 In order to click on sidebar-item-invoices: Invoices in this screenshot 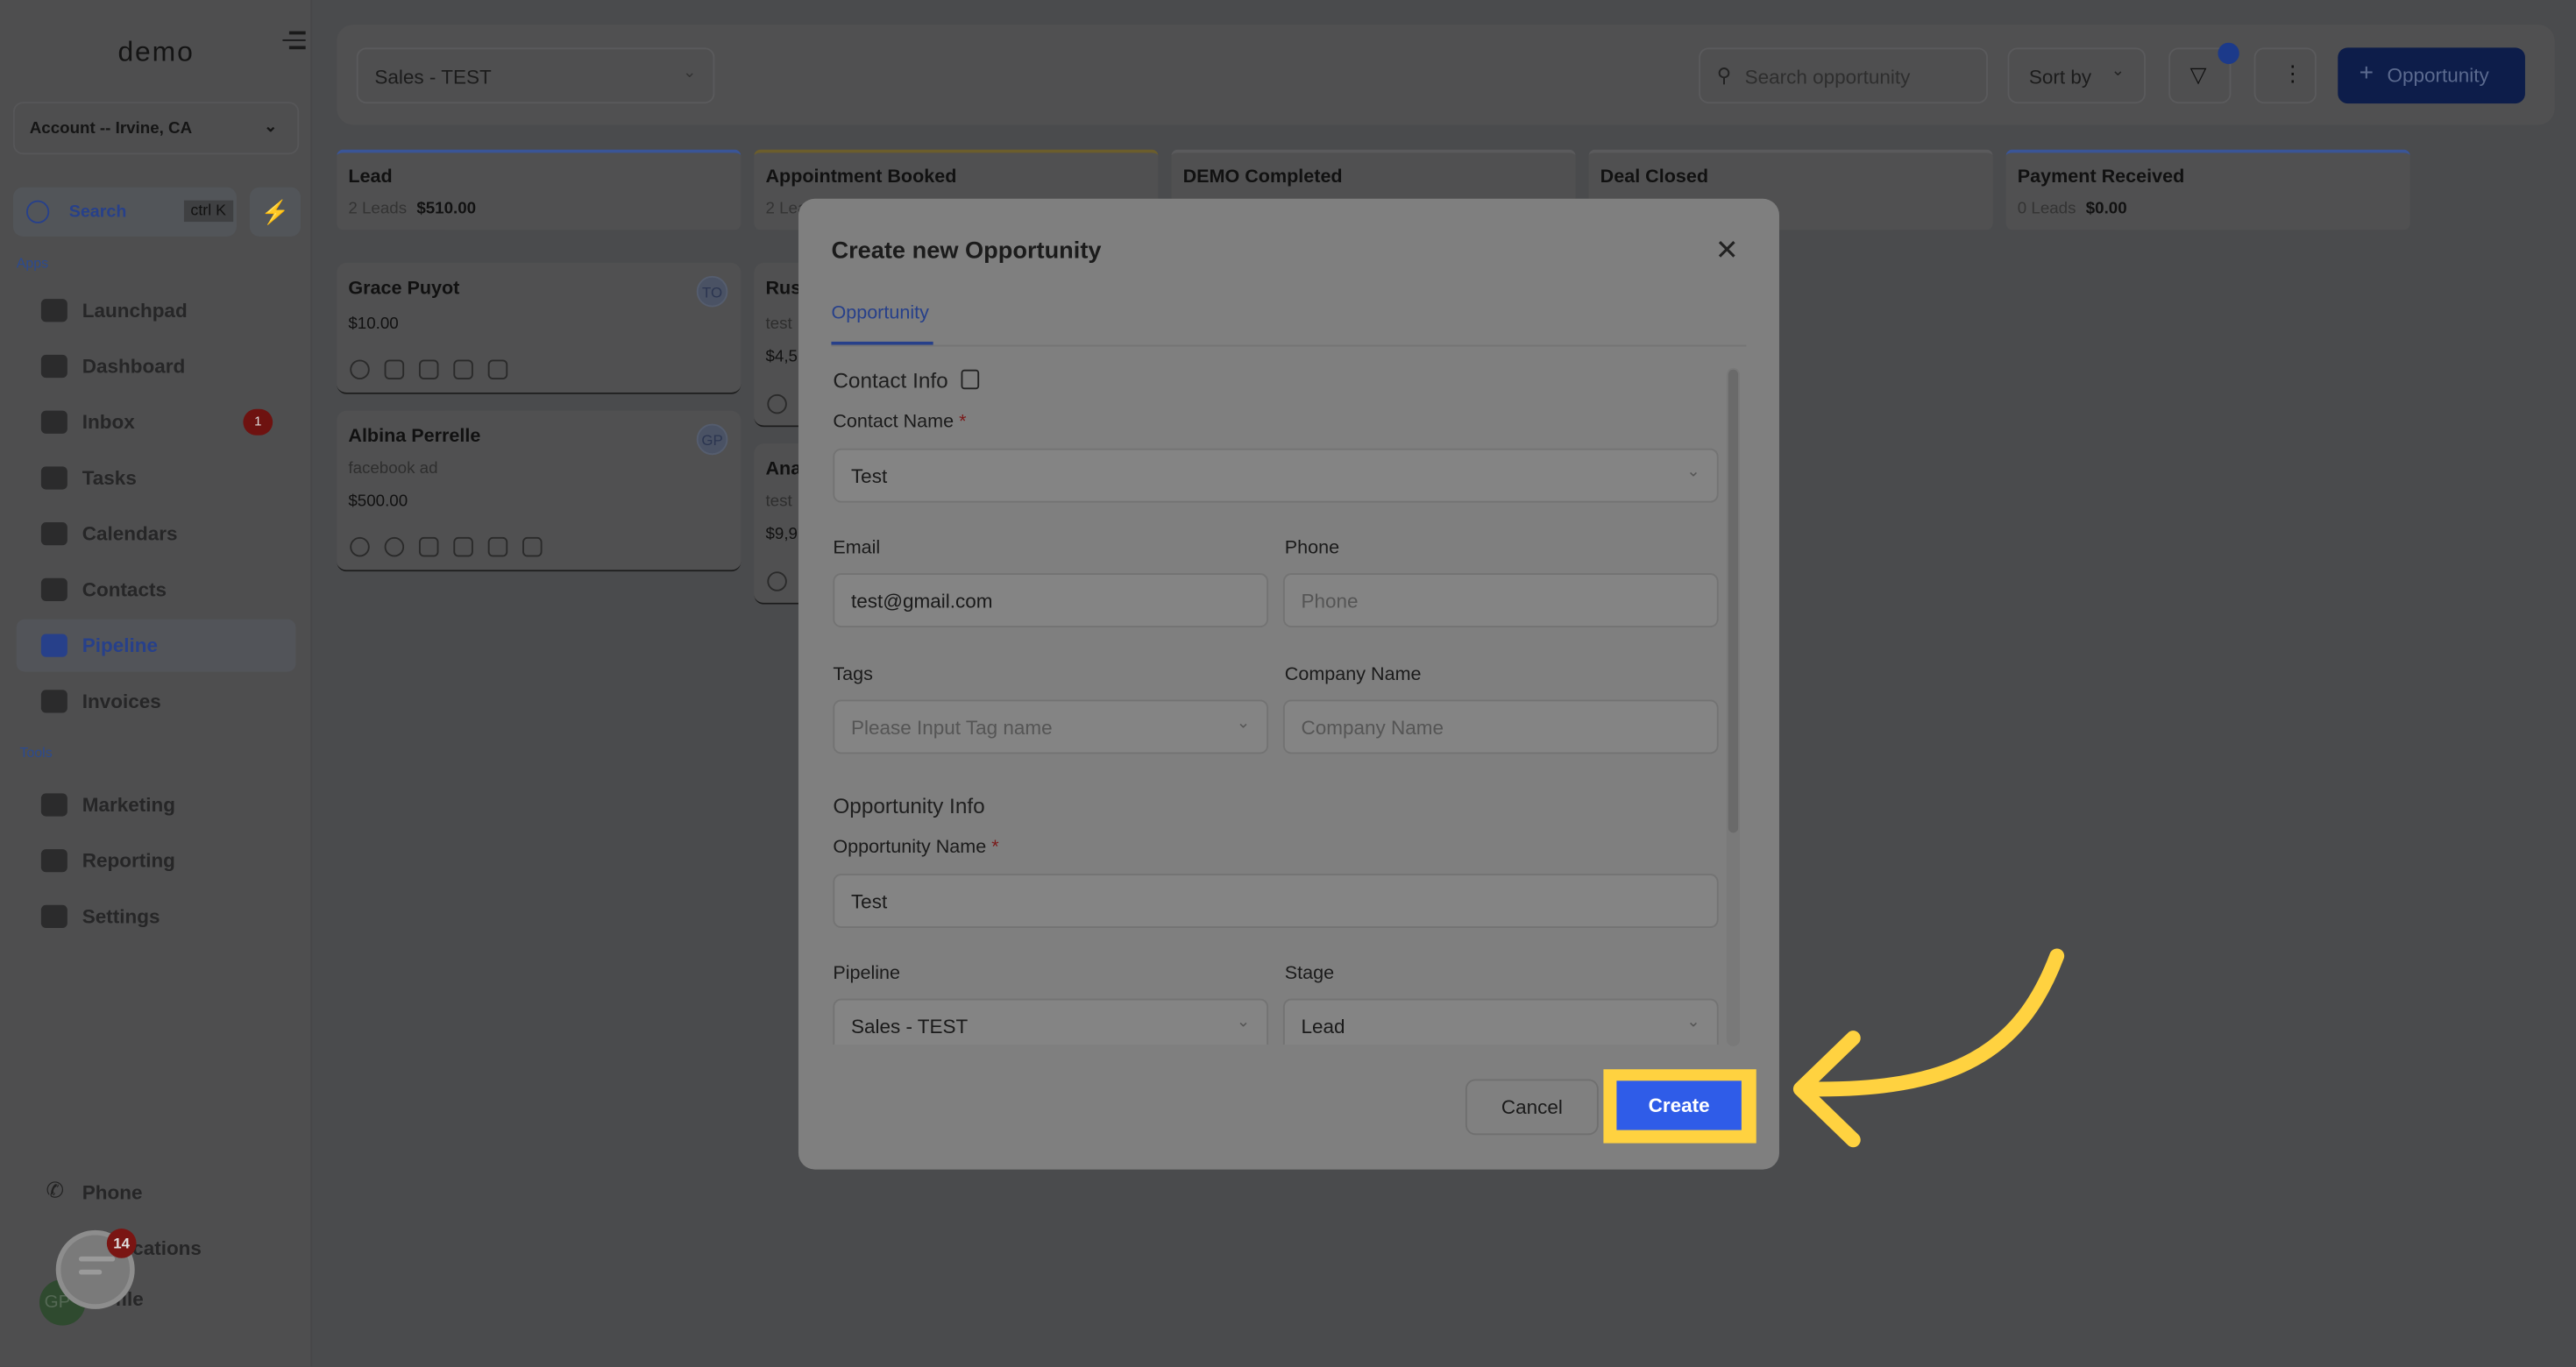, I will do `click(156, 701)`.